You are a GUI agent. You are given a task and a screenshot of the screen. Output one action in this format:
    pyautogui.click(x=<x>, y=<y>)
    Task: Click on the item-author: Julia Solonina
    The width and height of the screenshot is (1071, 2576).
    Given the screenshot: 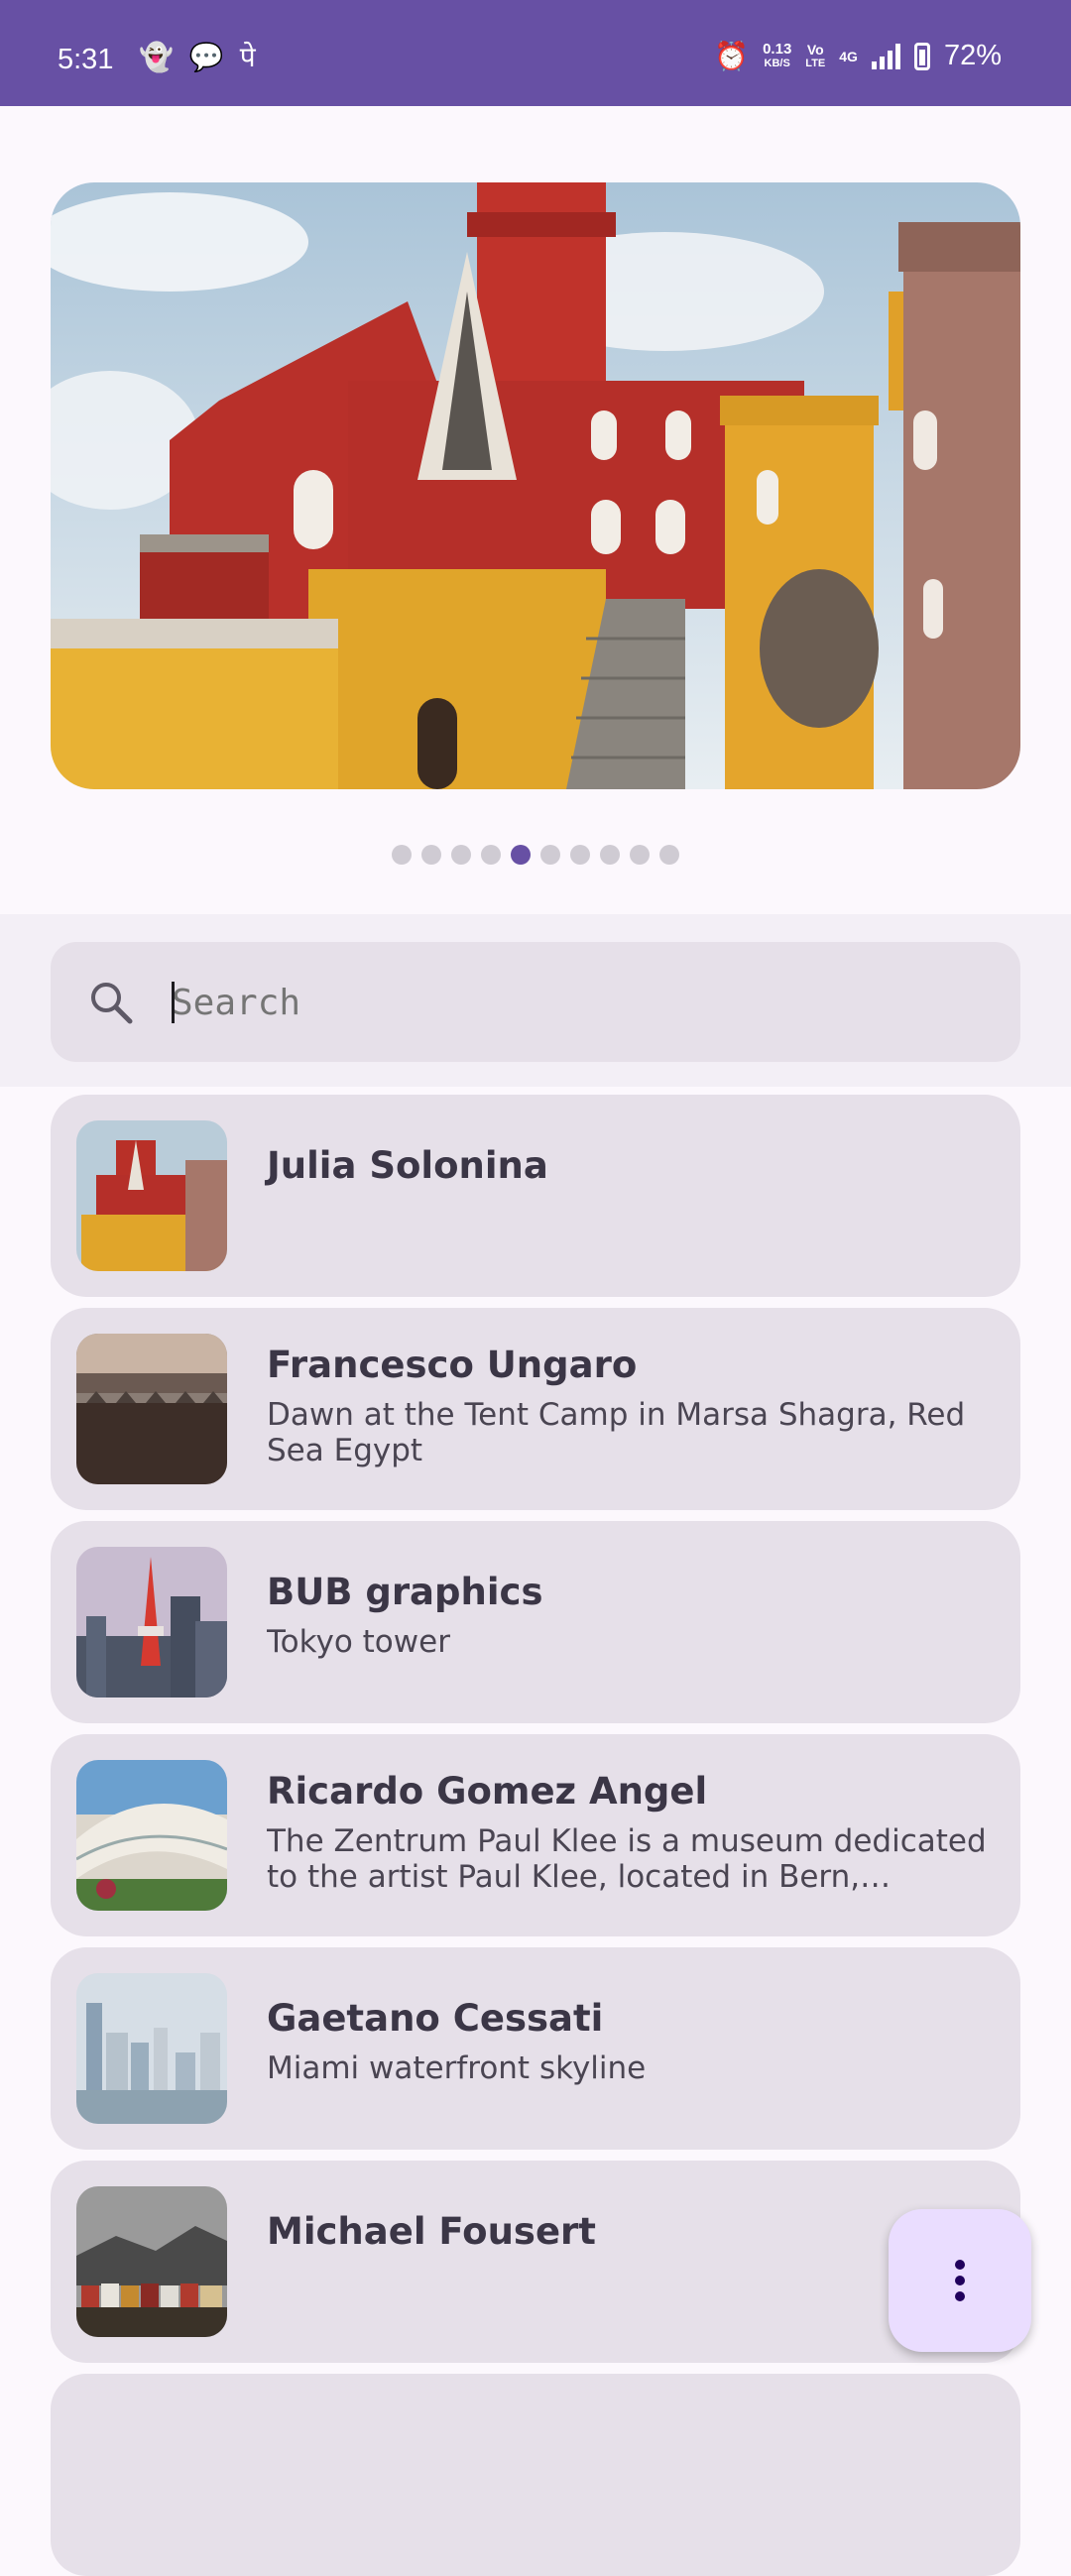 What is the action you would take?
    pyautogui.click(x=407, y=1165)
    